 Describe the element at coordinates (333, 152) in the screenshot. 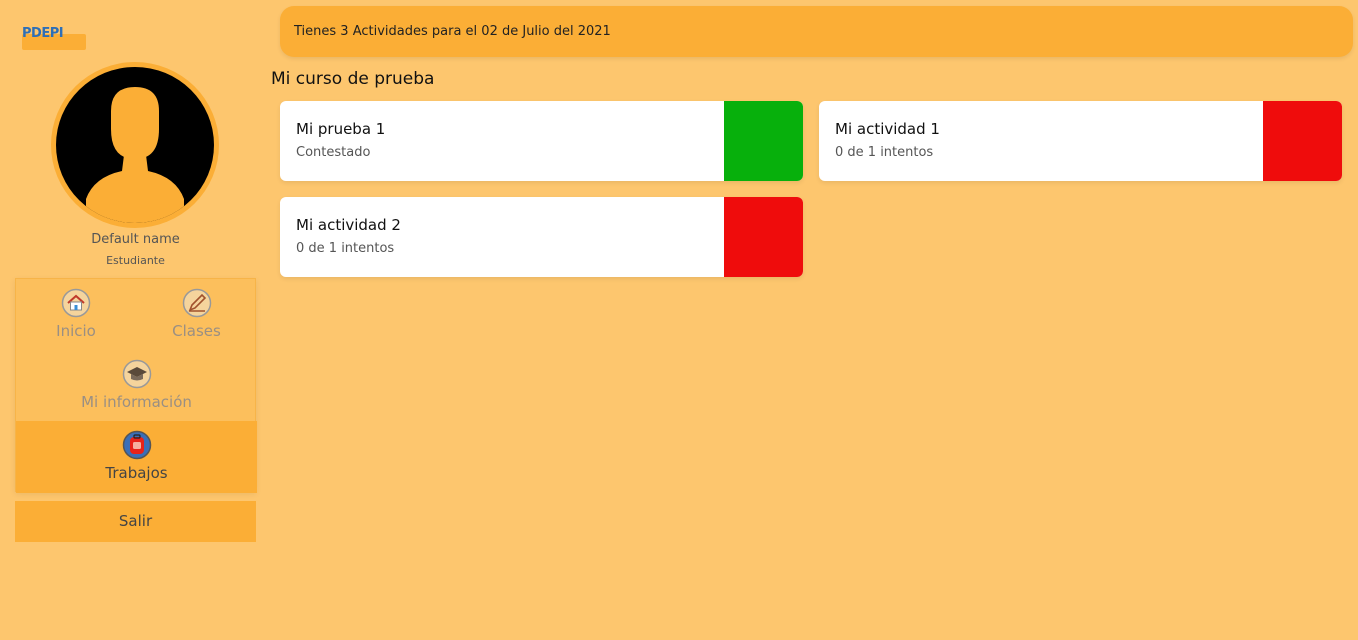

I see `activity-status-text: Contestado` at that location.